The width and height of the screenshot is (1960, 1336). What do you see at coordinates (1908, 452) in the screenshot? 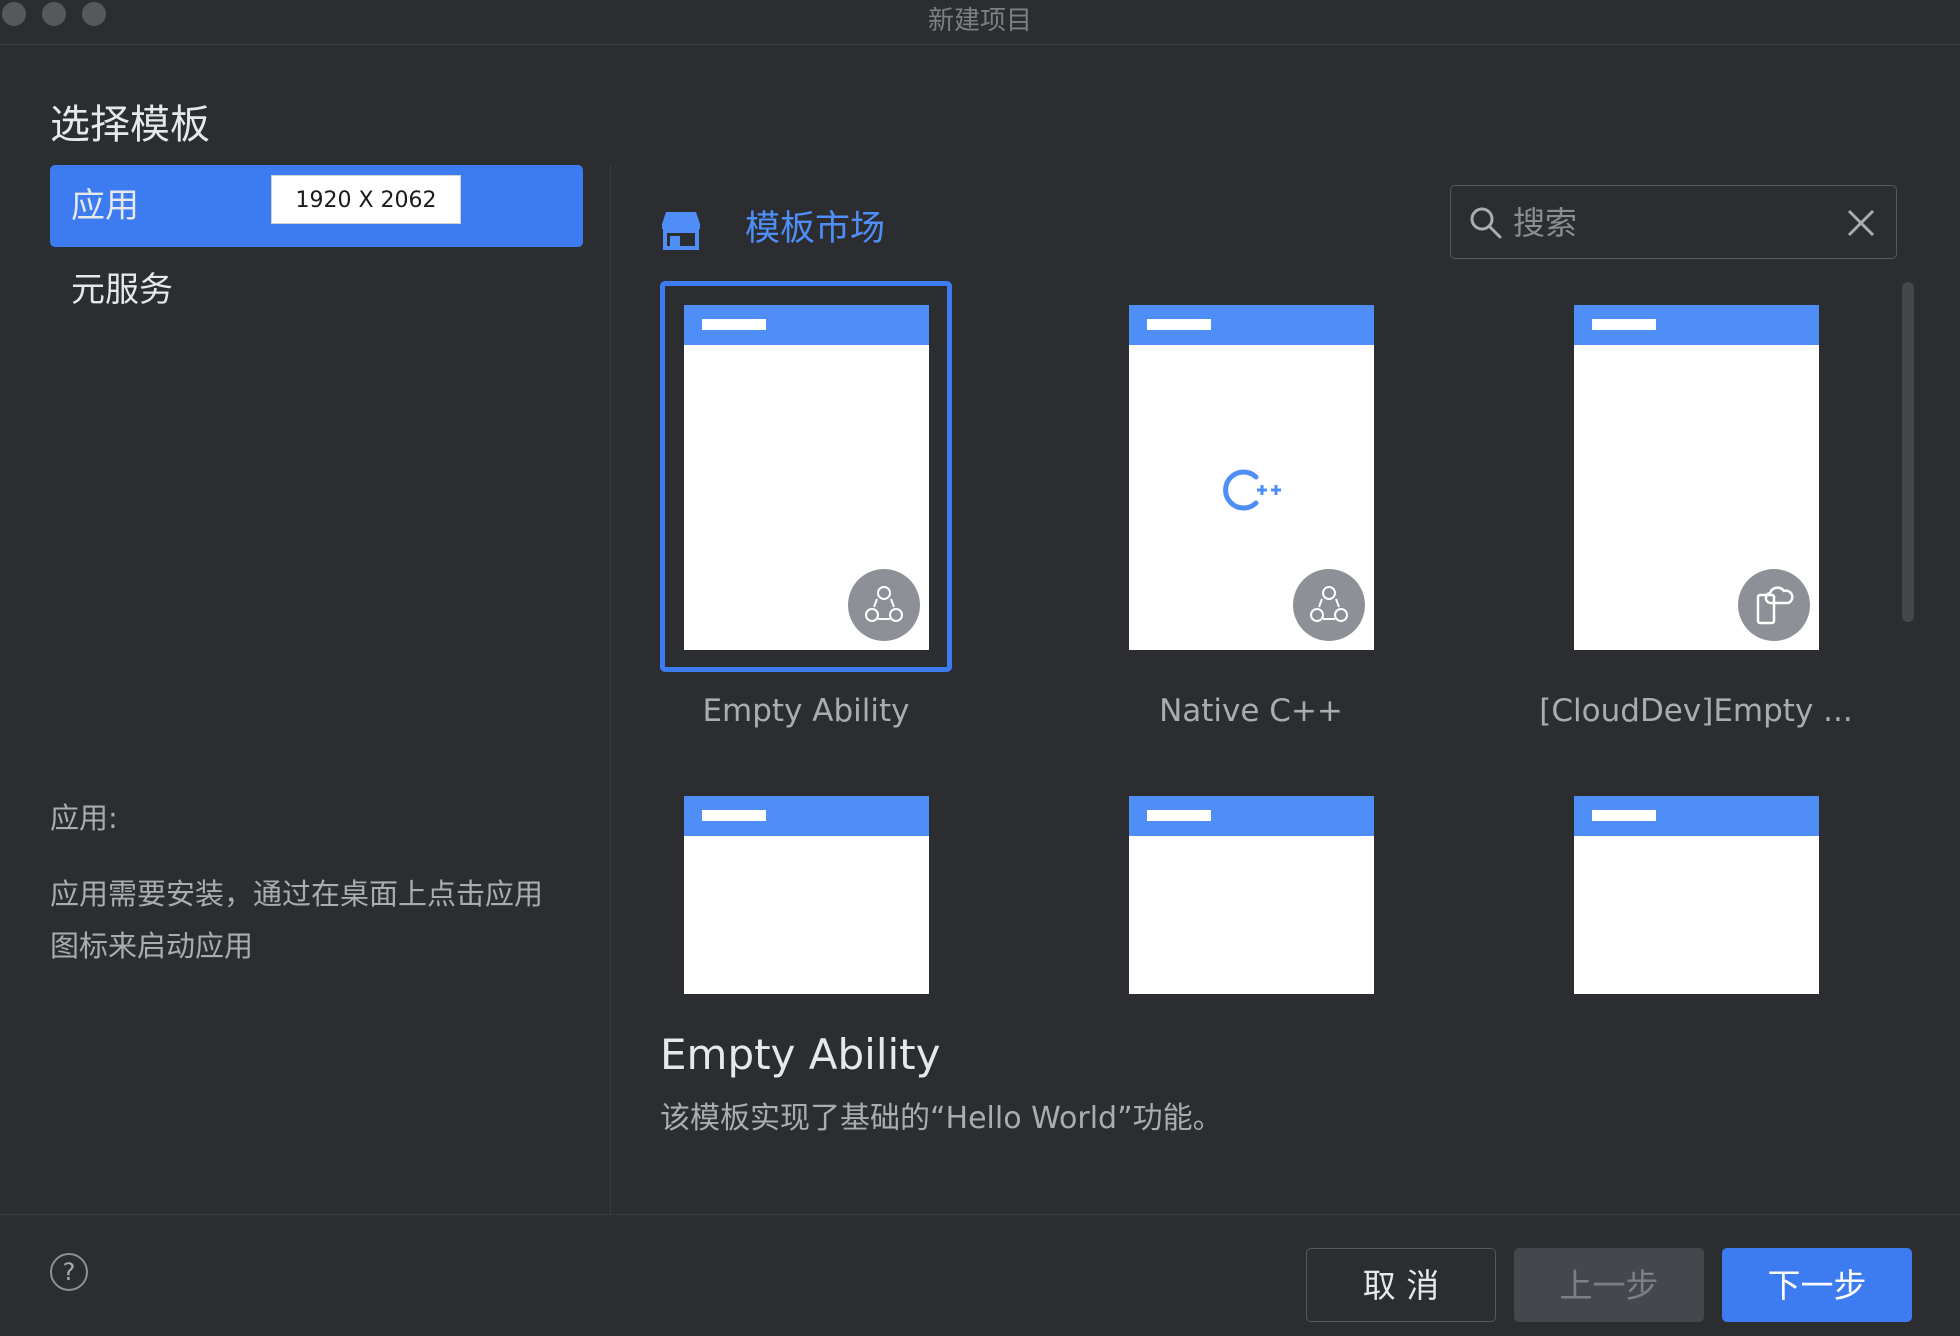
I see `template-scrollbar` at bounding box center [1908, 452].